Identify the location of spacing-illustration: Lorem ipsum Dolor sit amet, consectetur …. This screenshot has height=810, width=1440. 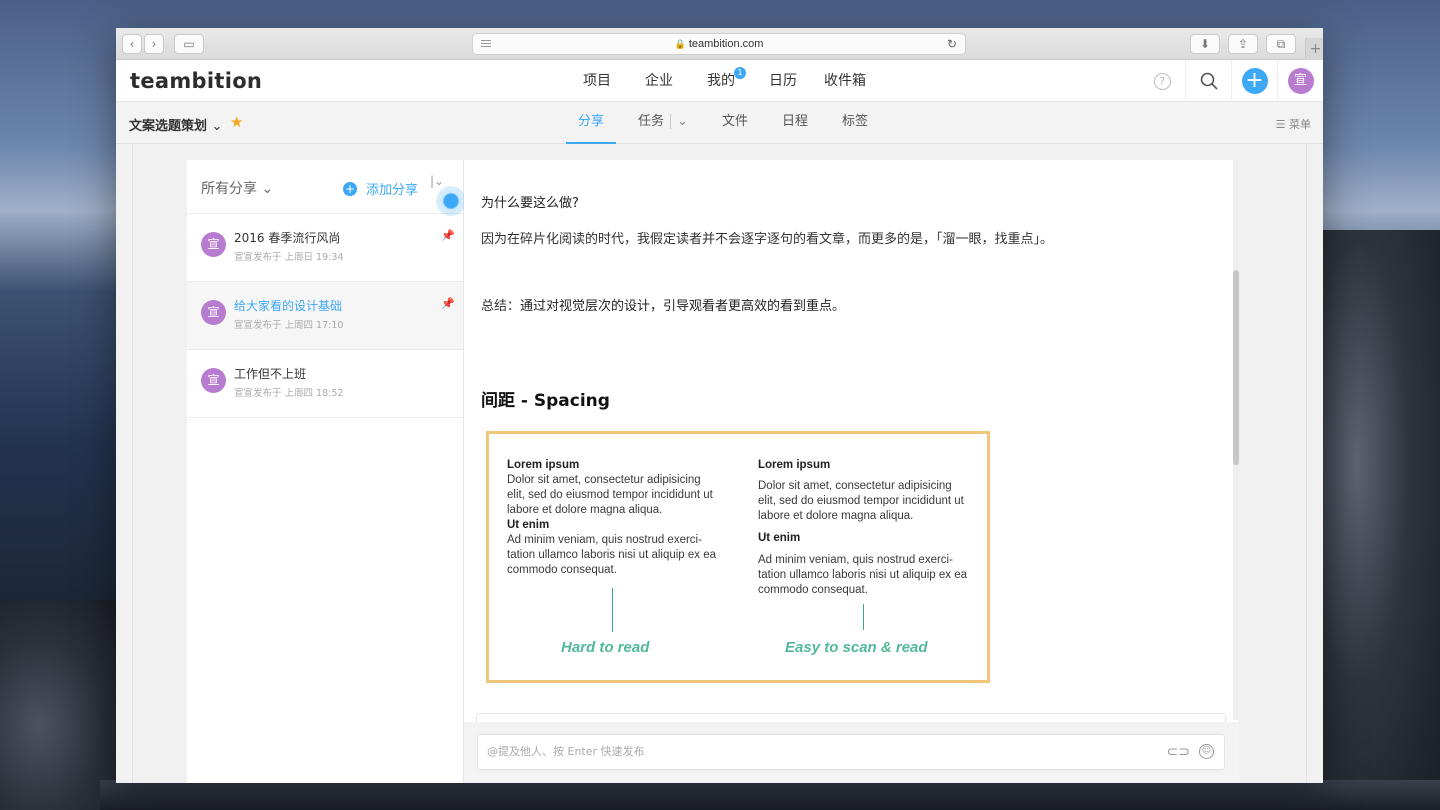
(738, 557).